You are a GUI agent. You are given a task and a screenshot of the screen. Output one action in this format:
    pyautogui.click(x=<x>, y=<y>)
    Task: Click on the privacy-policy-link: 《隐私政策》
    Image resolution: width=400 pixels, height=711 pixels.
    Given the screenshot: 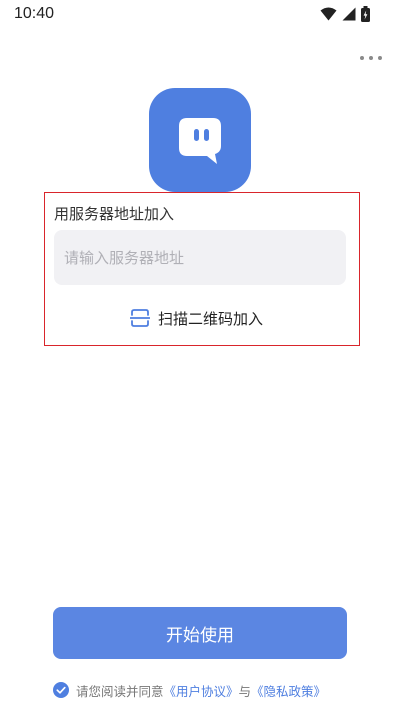 What is the action you would take?
    pyautogui.click(x=288, y=690)
    